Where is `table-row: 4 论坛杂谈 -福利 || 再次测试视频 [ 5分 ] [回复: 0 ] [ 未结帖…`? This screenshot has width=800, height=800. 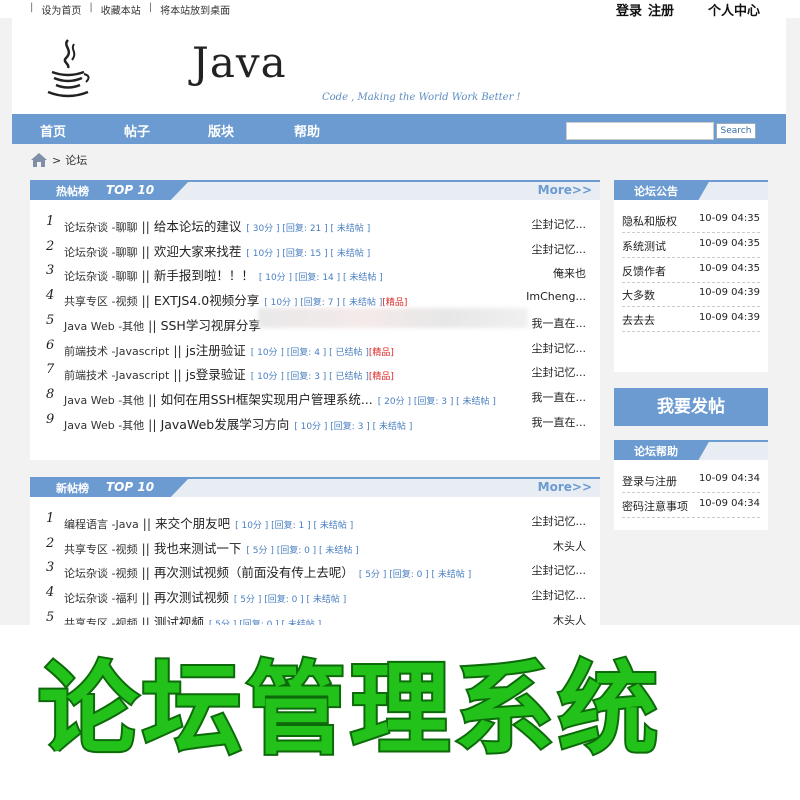
table-row: 4 论坛杂谈 -福利 || 再次测试视频 [ 5分 ] [回复: 0 ] [ 未结帖… is located at coordinates (315, 593).